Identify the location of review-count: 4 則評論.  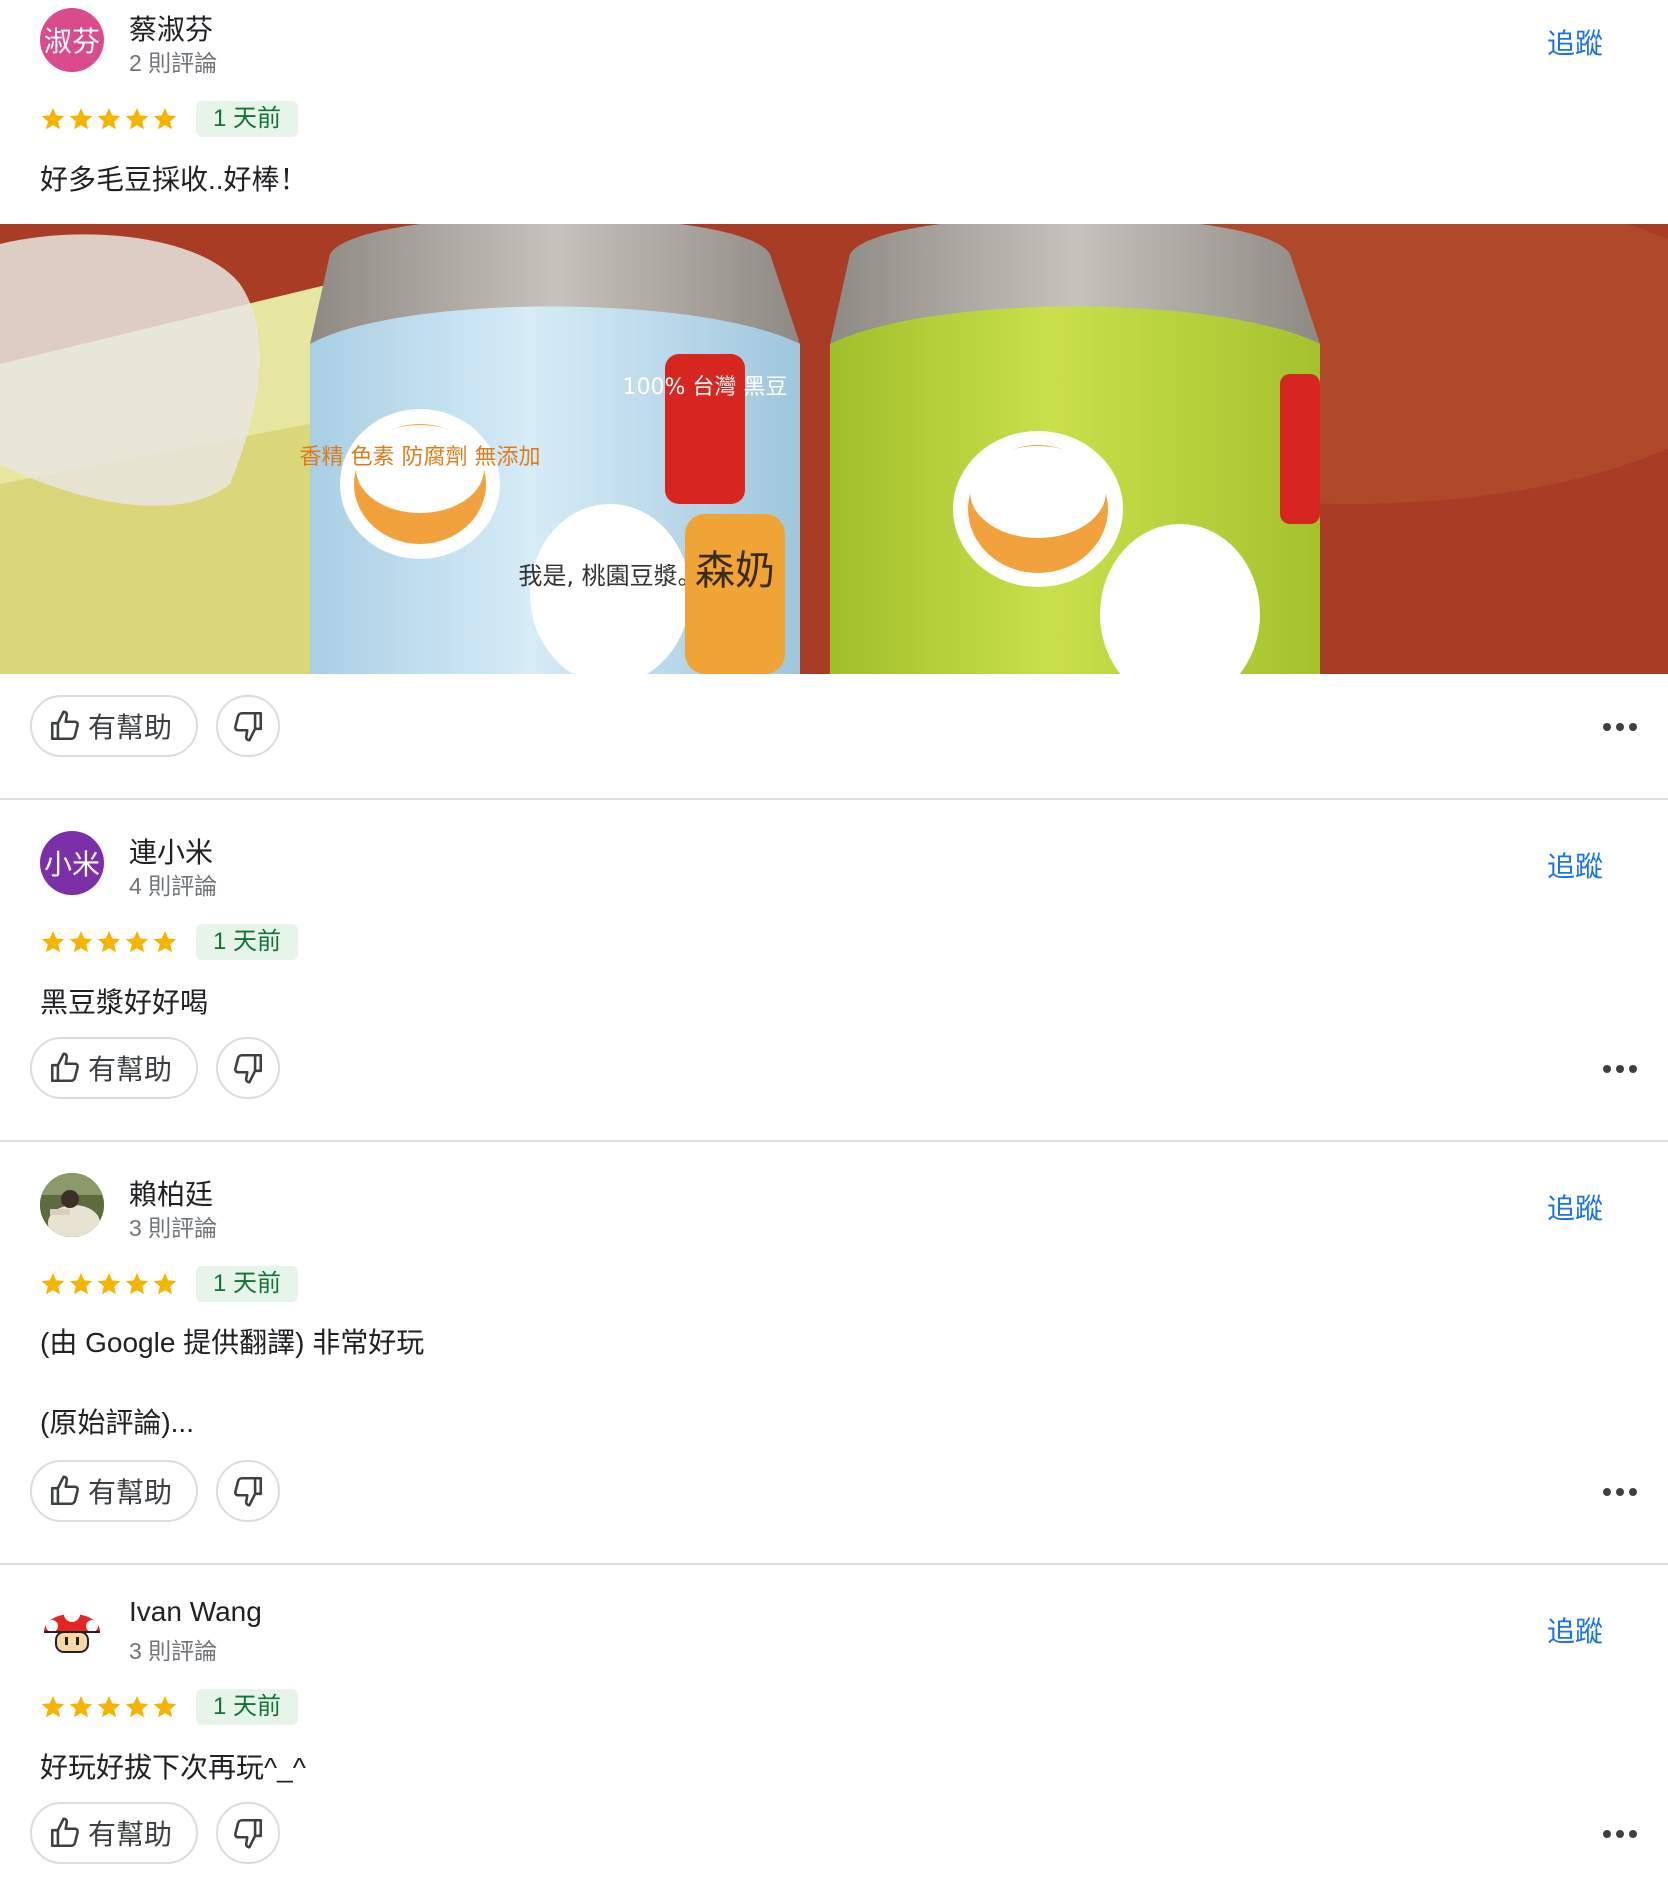
(173, 886).